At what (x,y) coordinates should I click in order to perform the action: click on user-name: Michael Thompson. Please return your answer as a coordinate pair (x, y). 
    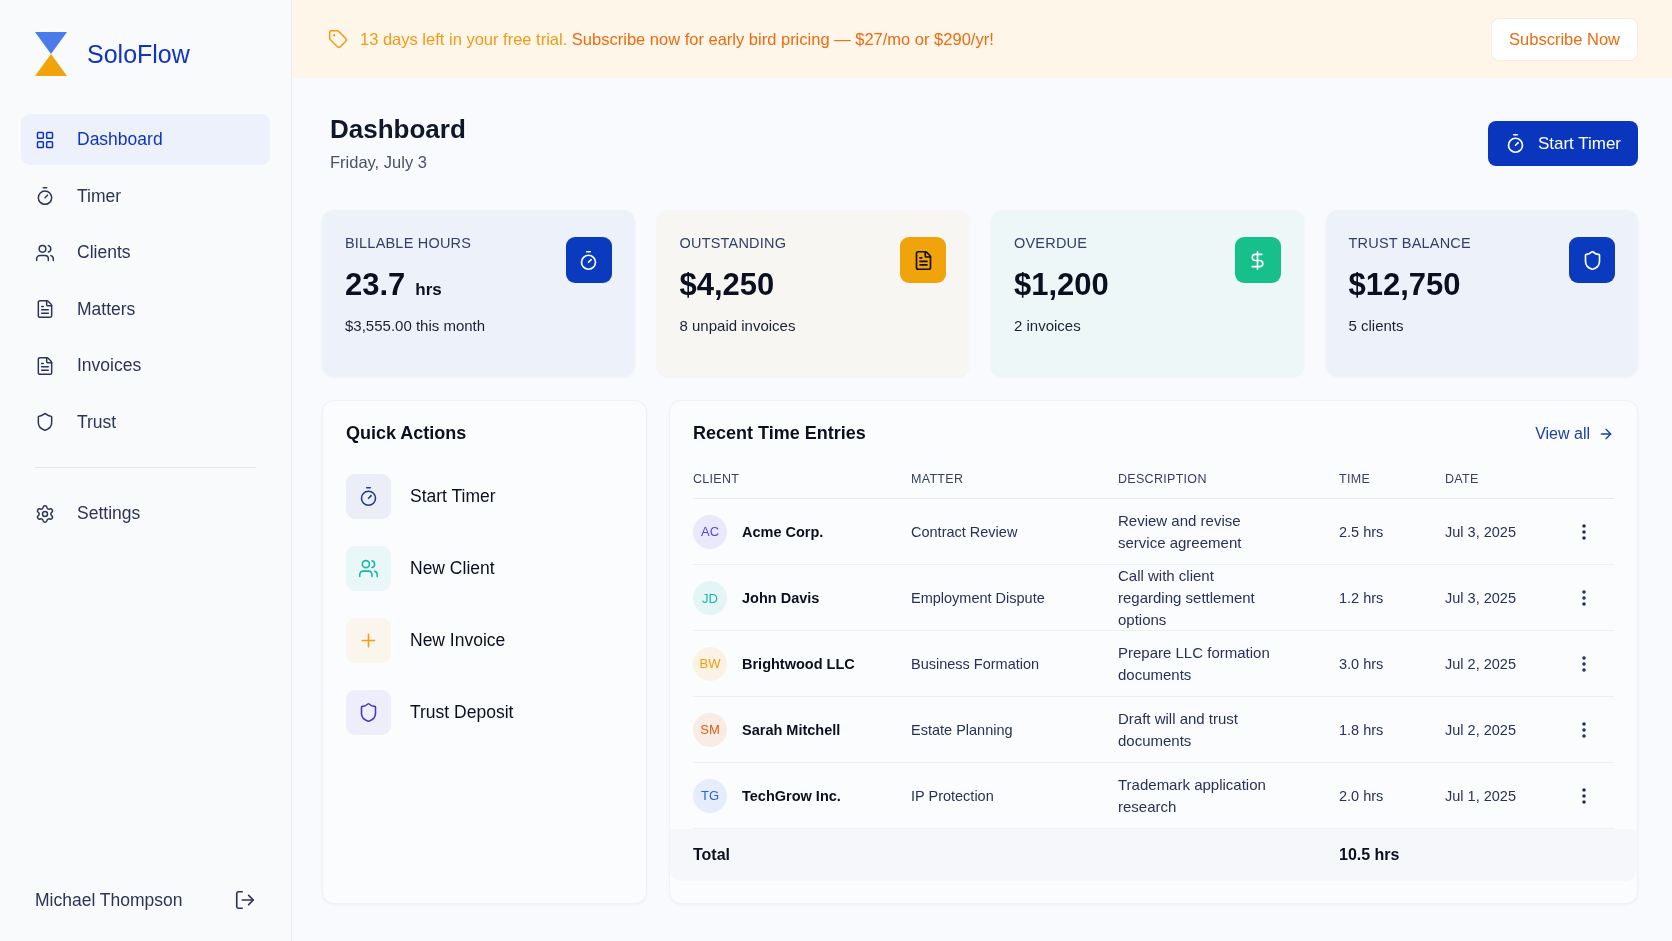
    Looking at the image, I should click on (109, 900).